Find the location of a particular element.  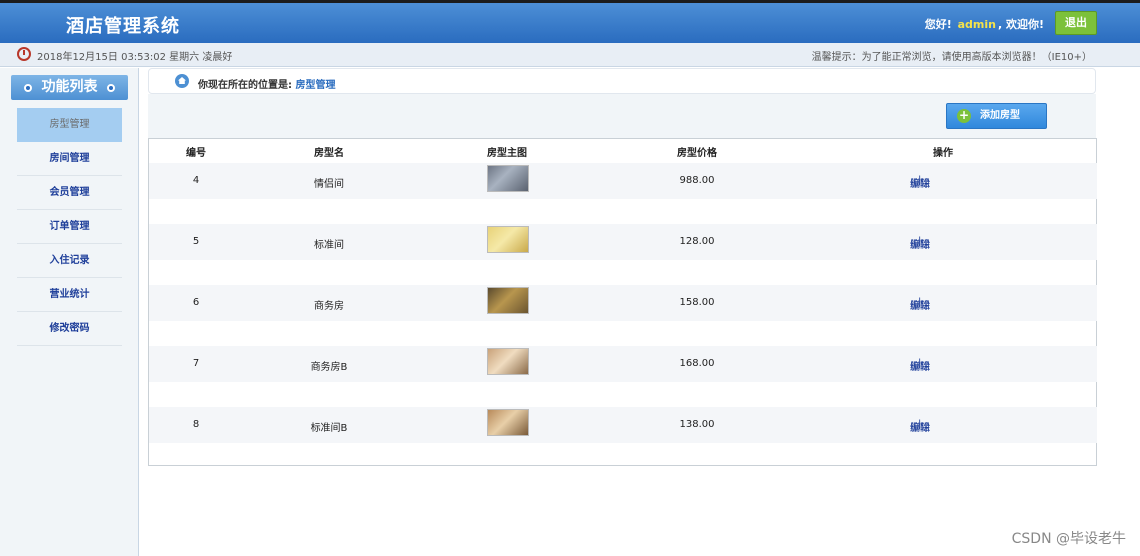

greeting: 您好! admin, 欢迎你! is located at coordinates (984, 24).